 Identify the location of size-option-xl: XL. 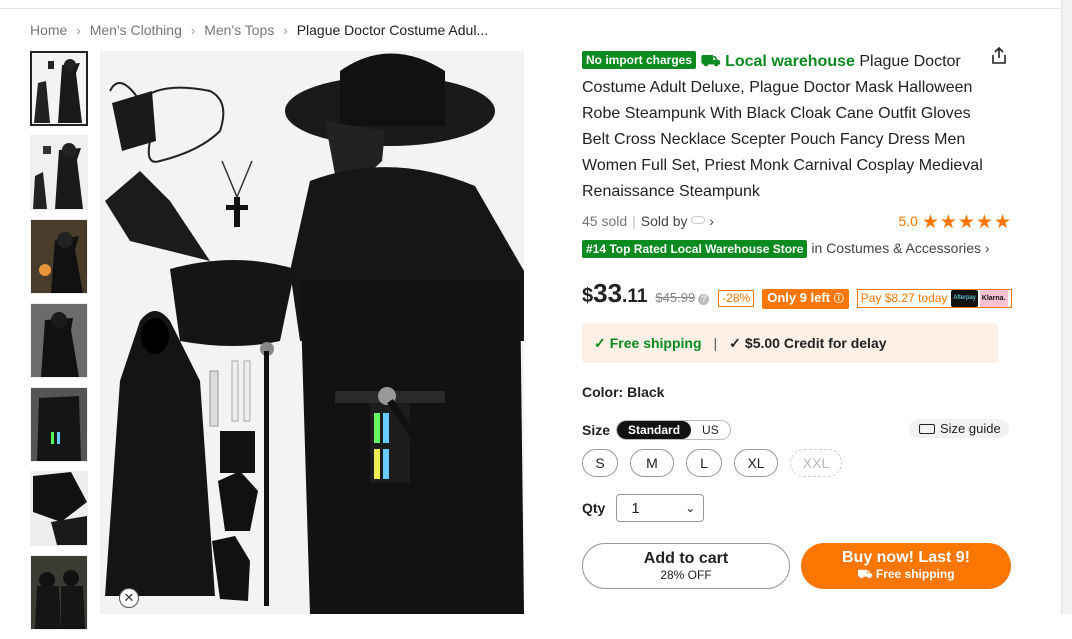
(756, 463).